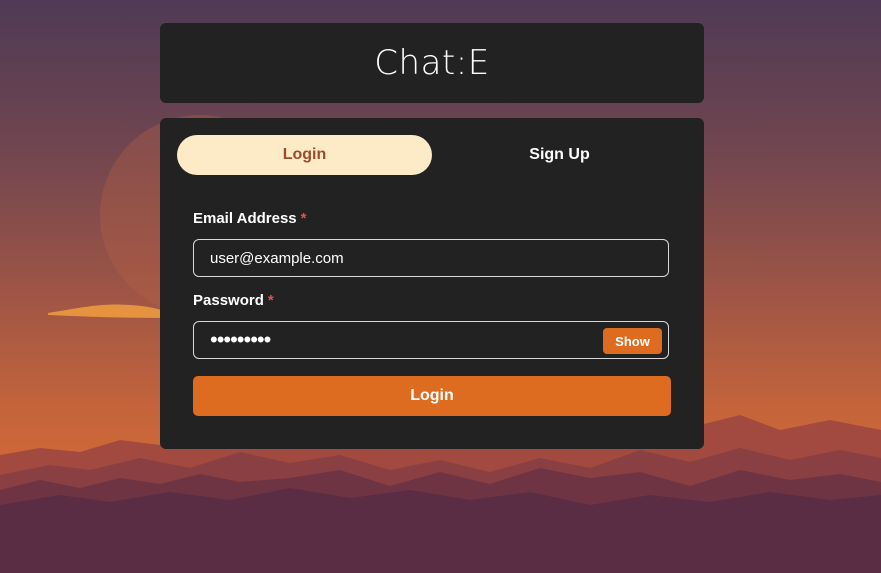  Describe the element at coordinates (245, 218) in the screenshot. I see `email-label-text: Email Address` at that location.